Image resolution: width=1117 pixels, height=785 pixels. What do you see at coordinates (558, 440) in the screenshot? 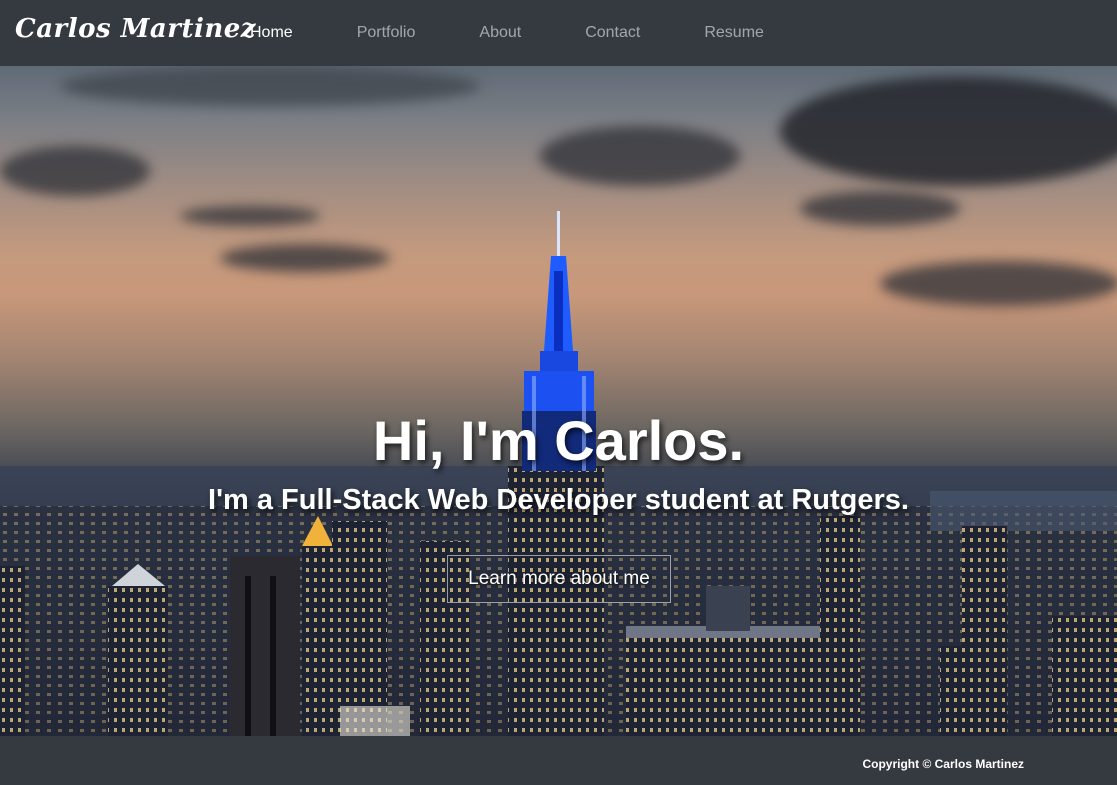
I see `hero-title: Hi, I'm Carlos.` at bounding box center [558, 440].